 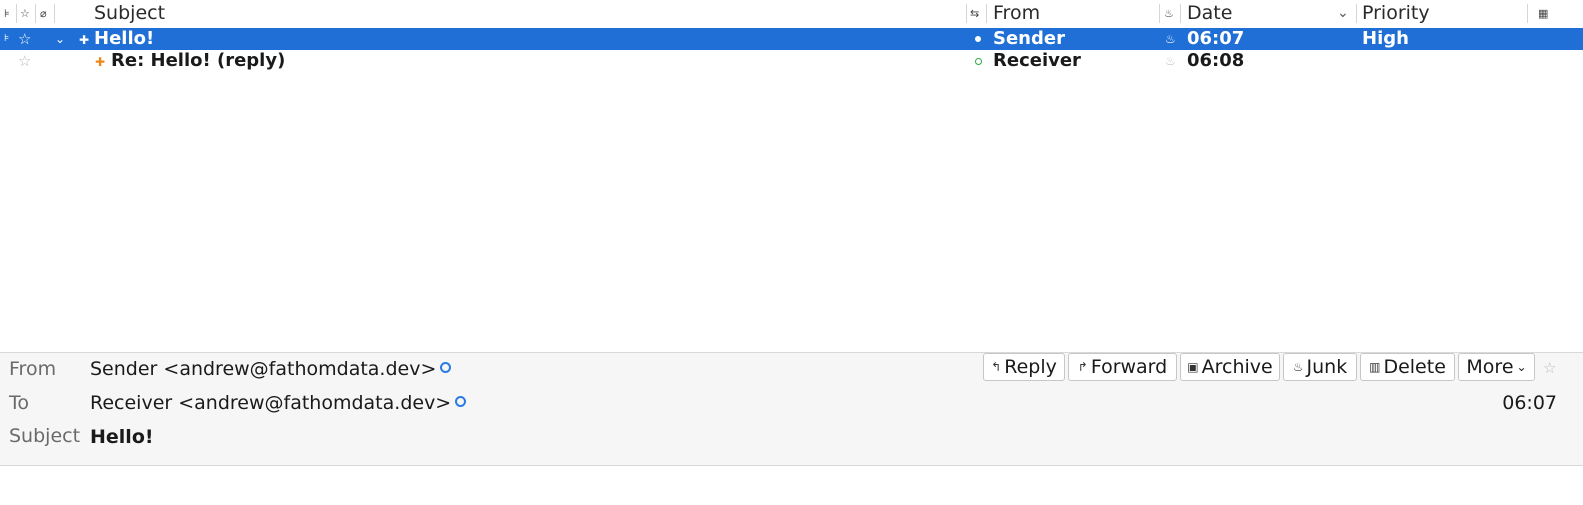 What do you see at coordinates (1216, 60) in the screenshot?
I see `row-date: 06:08` at bounding box center [1216, 60].